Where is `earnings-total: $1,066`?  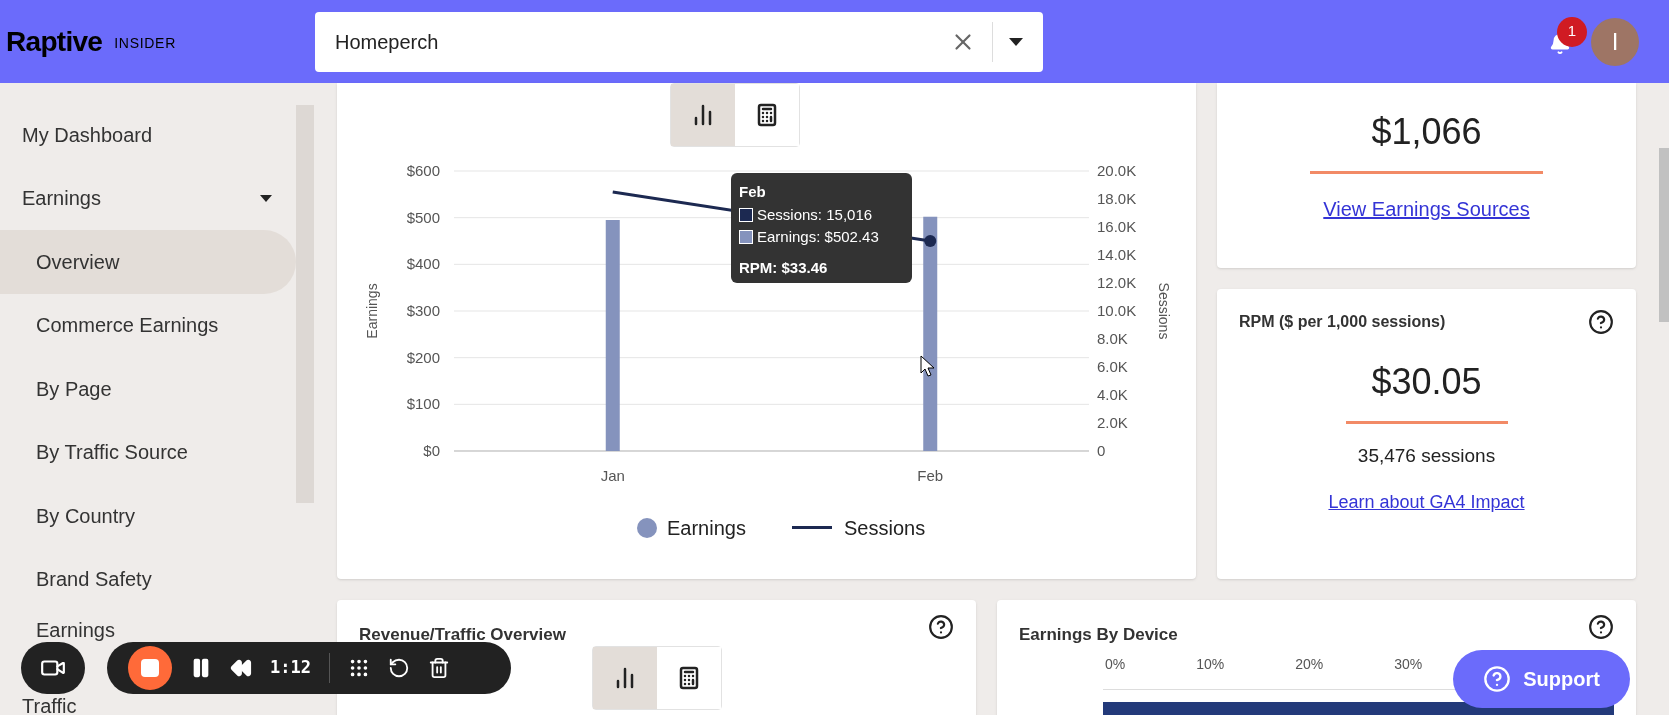
earnings-total: $1,066 is located at coordinates (1426, 132).